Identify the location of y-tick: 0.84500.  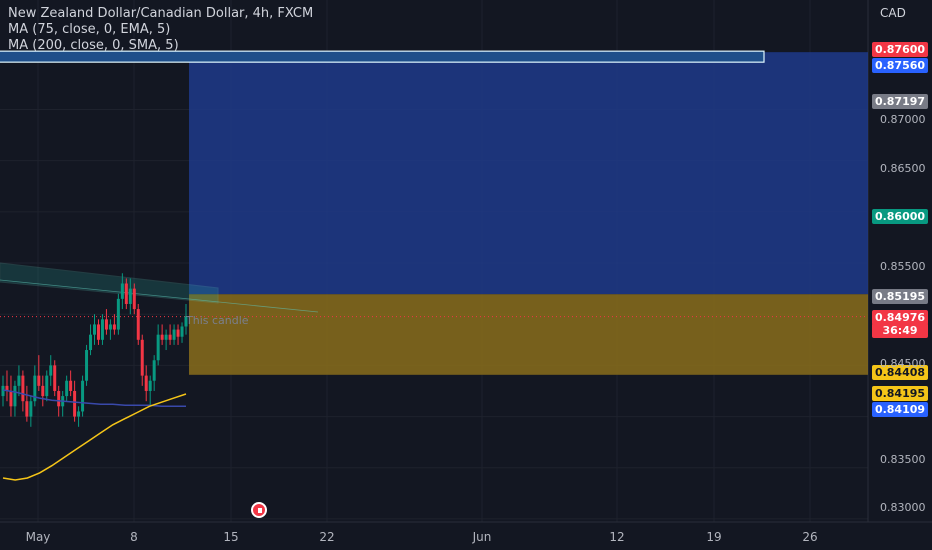
(903, 363).